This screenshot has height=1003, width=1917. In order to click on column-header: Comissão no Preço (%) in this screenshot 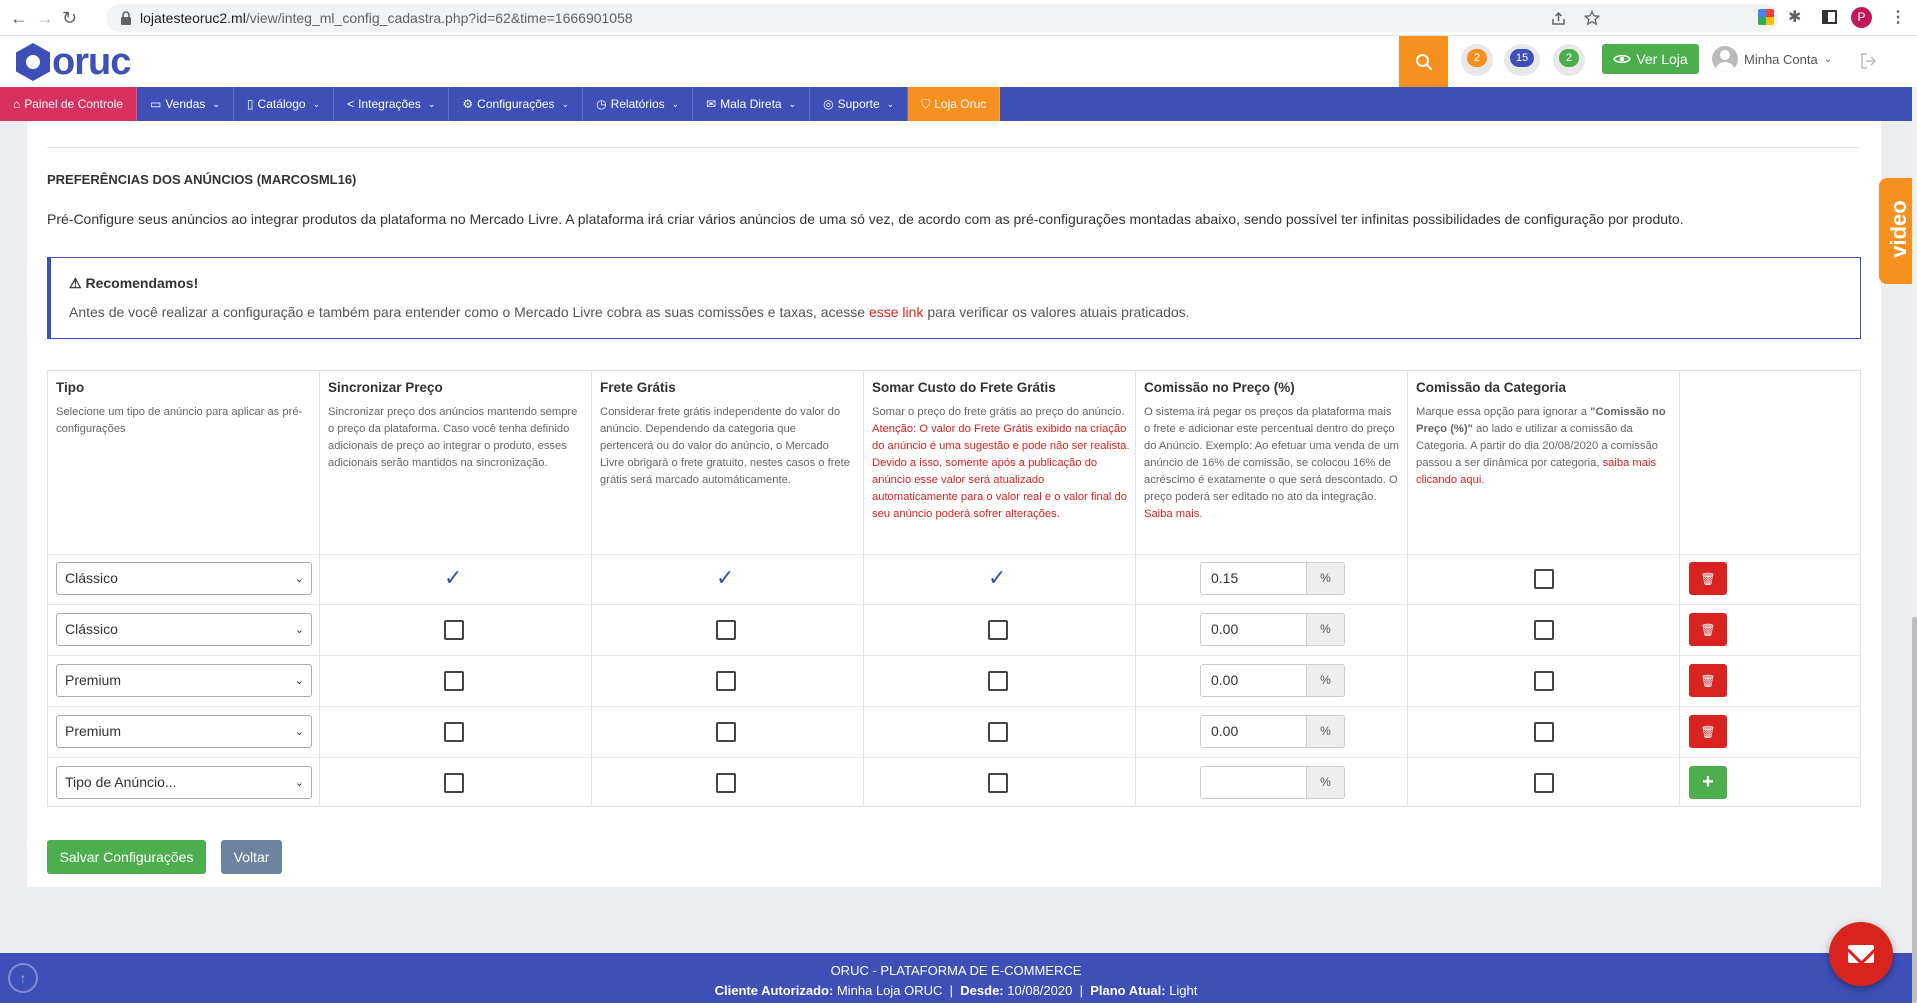, I will do `click(1219, 387)`.